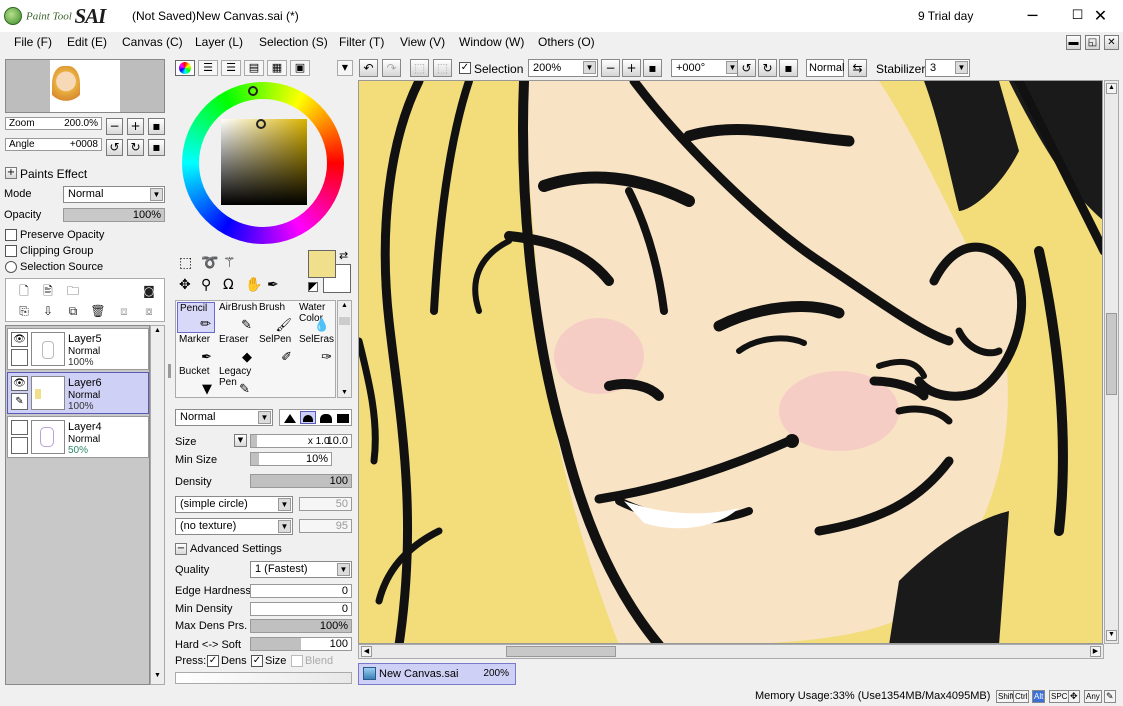 The image size is (1123, 706). Describe the element at coordinates (344, 321) in the screenshot. I see `scroll-thumb` at that location.